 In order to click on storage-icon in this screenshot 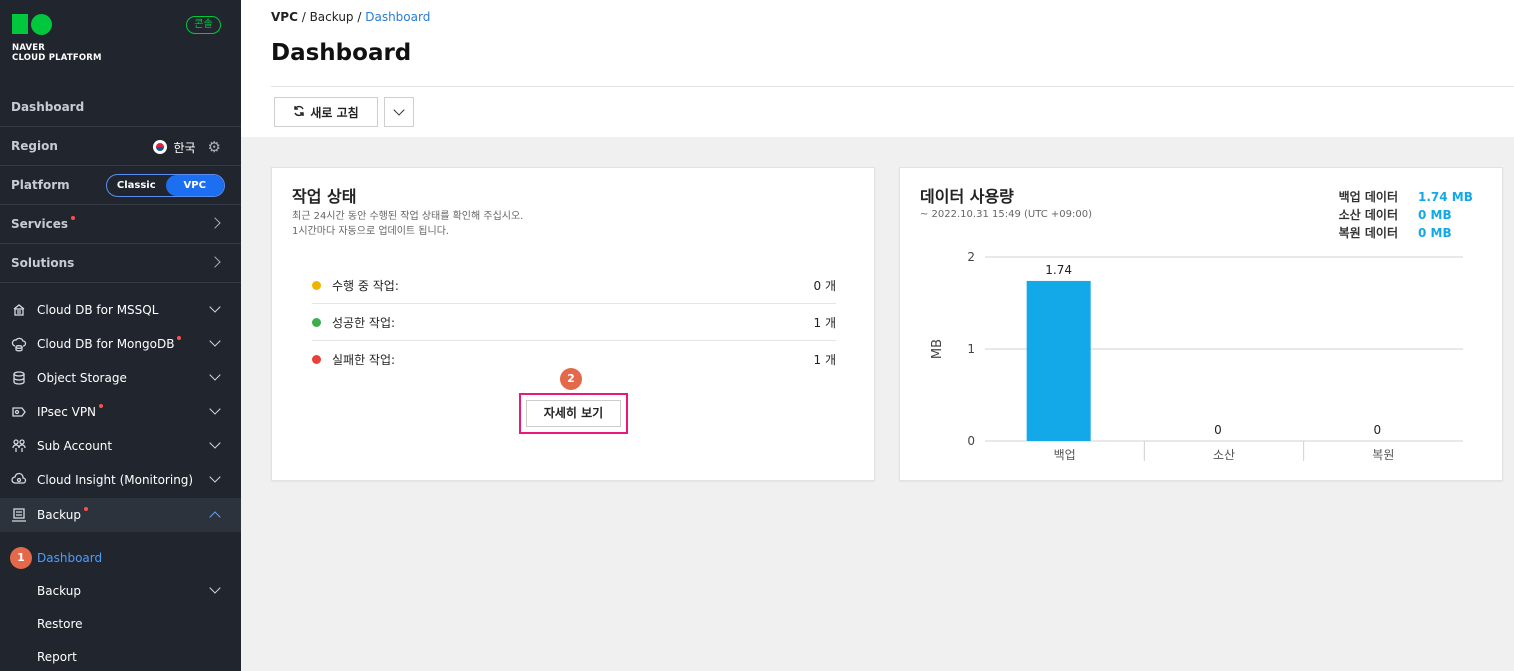, I will do `click(19, 378)`.